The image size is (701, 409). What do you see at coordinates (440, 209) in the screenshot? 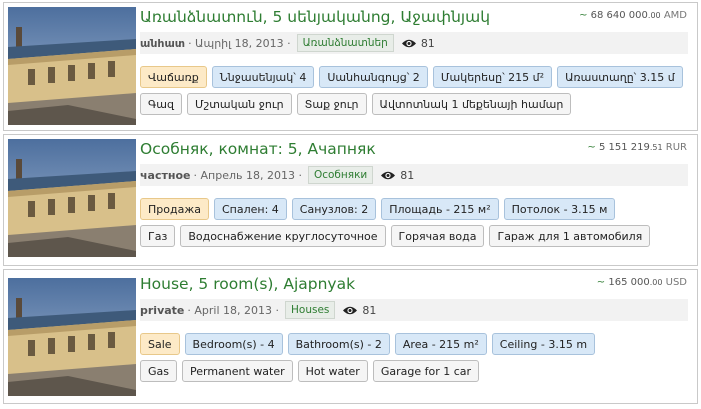
I see `feature-tag: Площадь - 215 м²` at bounding box center [440, 209].